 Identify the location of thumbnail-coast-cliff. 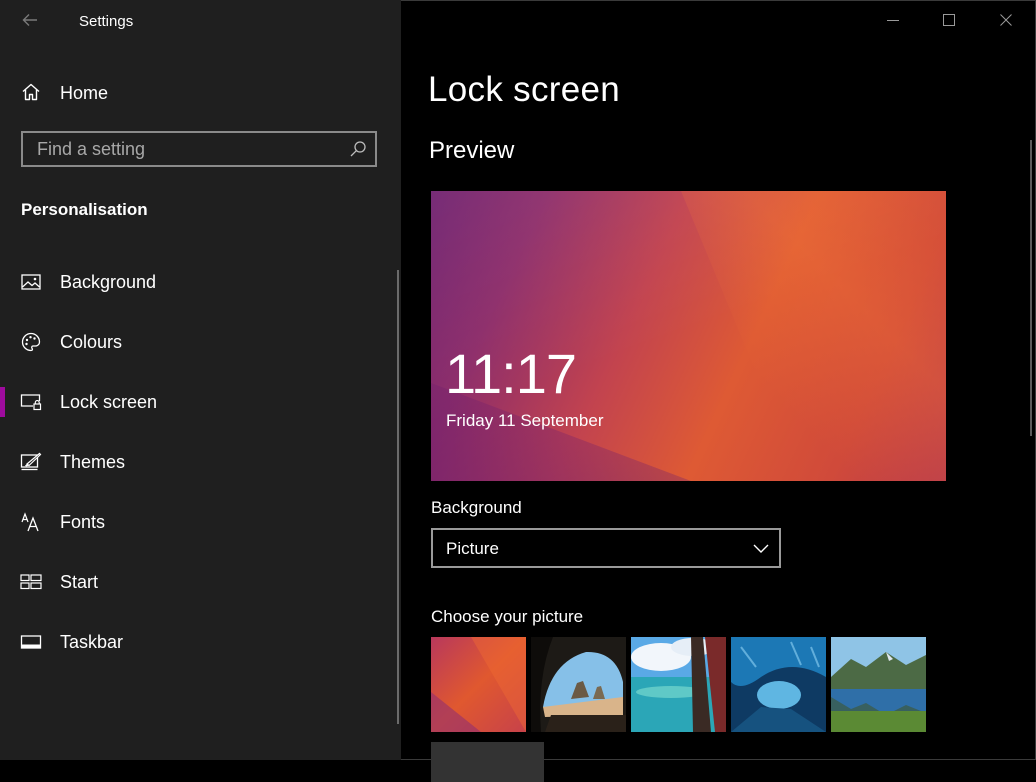
(678, 684).